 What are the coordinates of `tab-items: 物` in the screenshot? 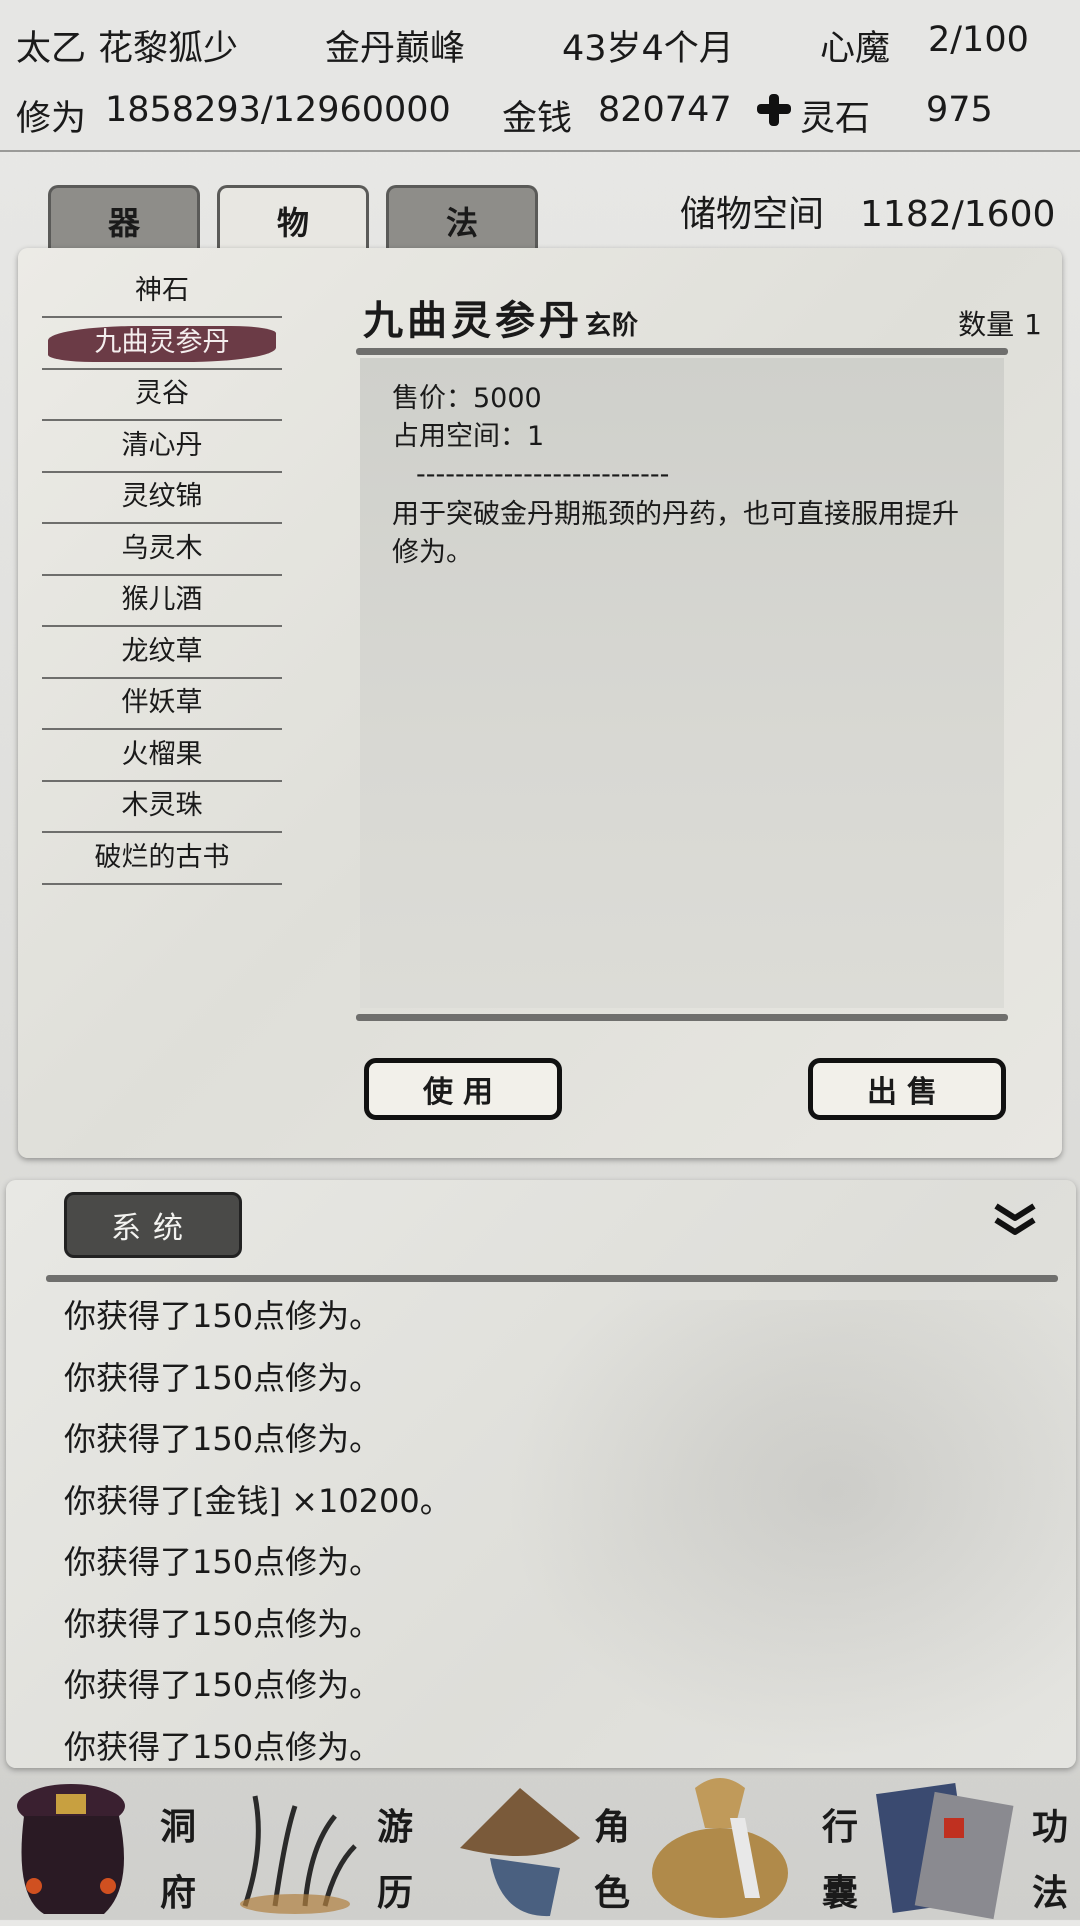 It's located at (293, 219).